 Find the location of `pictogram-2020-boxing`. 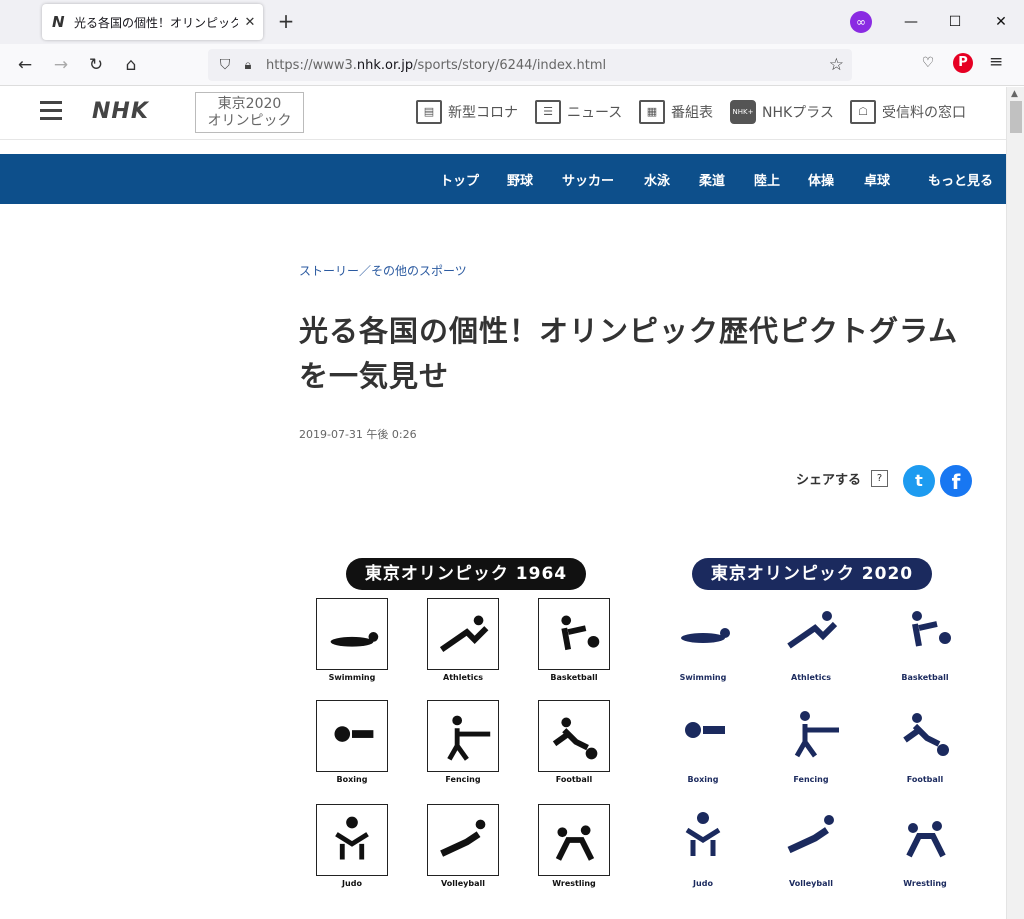

pictogram-2020-boxing is located at coordinates (703, 732).